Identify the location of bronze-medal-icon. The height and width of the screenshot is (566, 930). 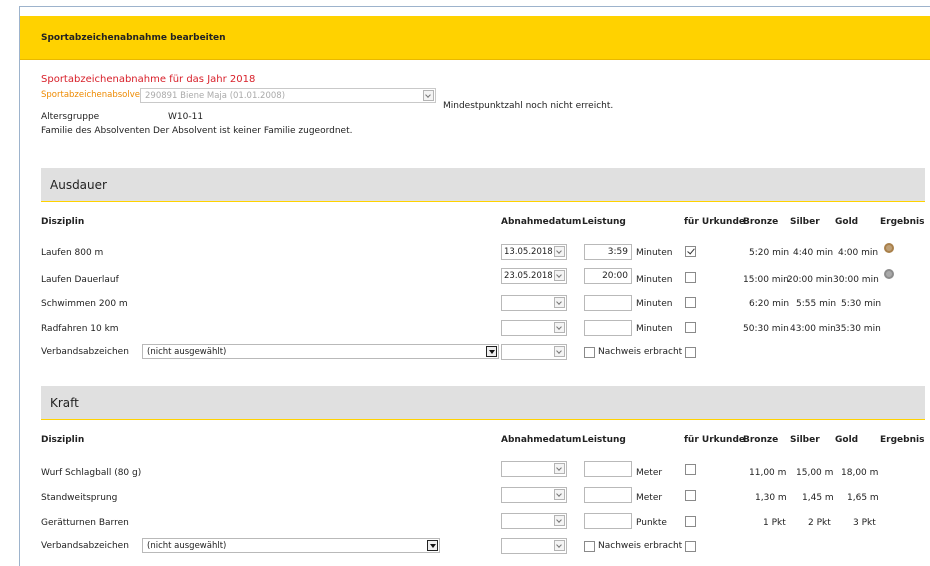
(889, 248).